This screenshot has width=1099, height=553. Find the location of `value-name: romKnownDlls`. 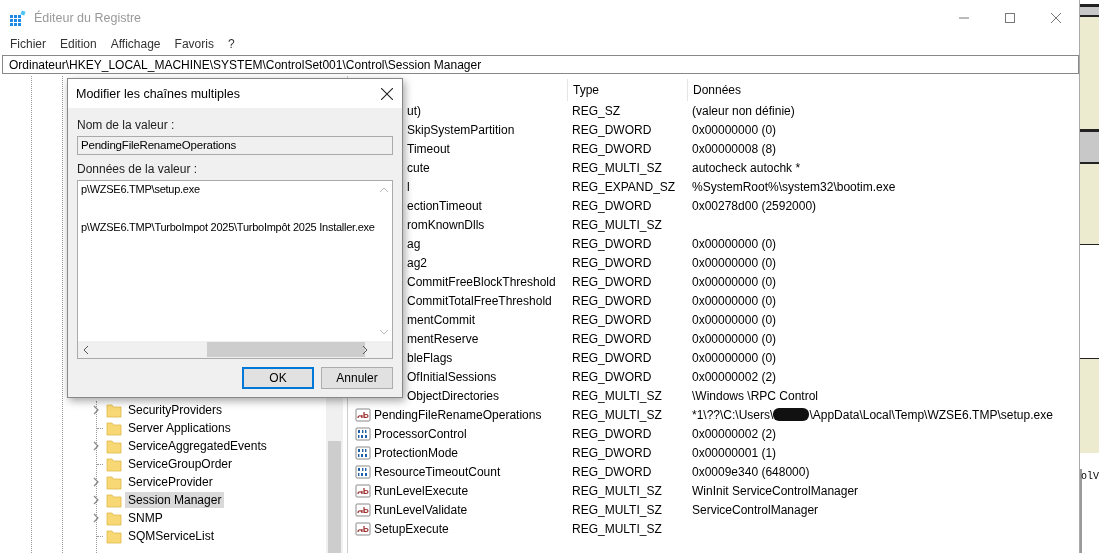

value-name: romKnownDlls is located at coordinates (446, 224).